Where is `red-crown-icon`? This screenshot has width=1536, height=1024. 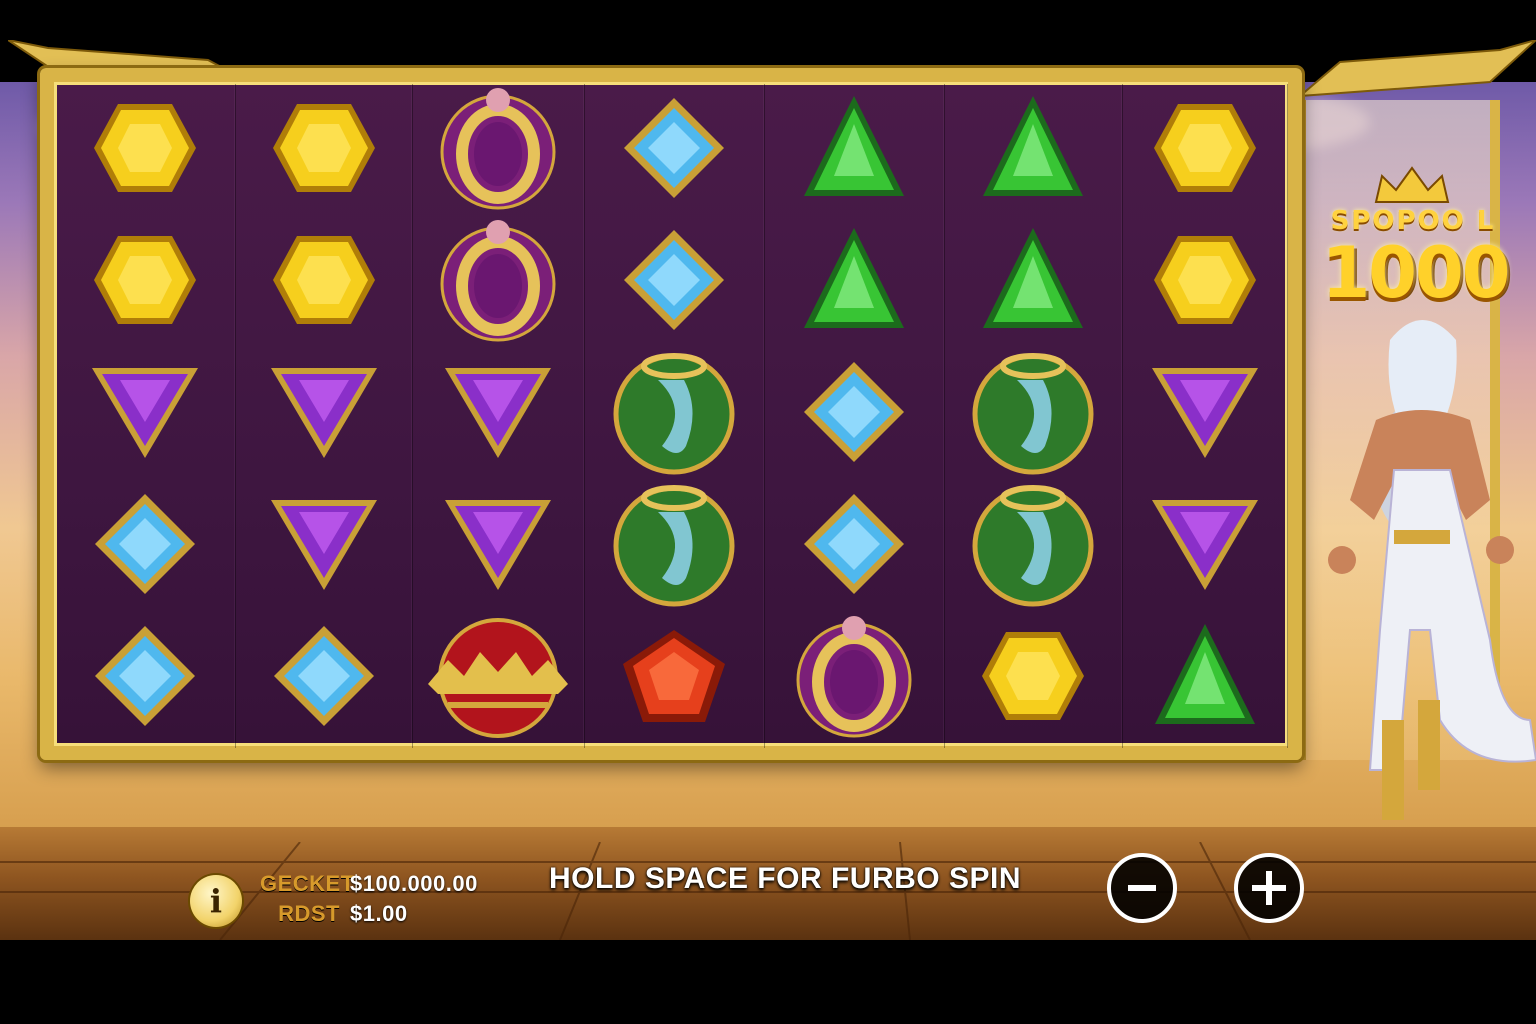 red-crown-icon is located at coordinates (498, 678).